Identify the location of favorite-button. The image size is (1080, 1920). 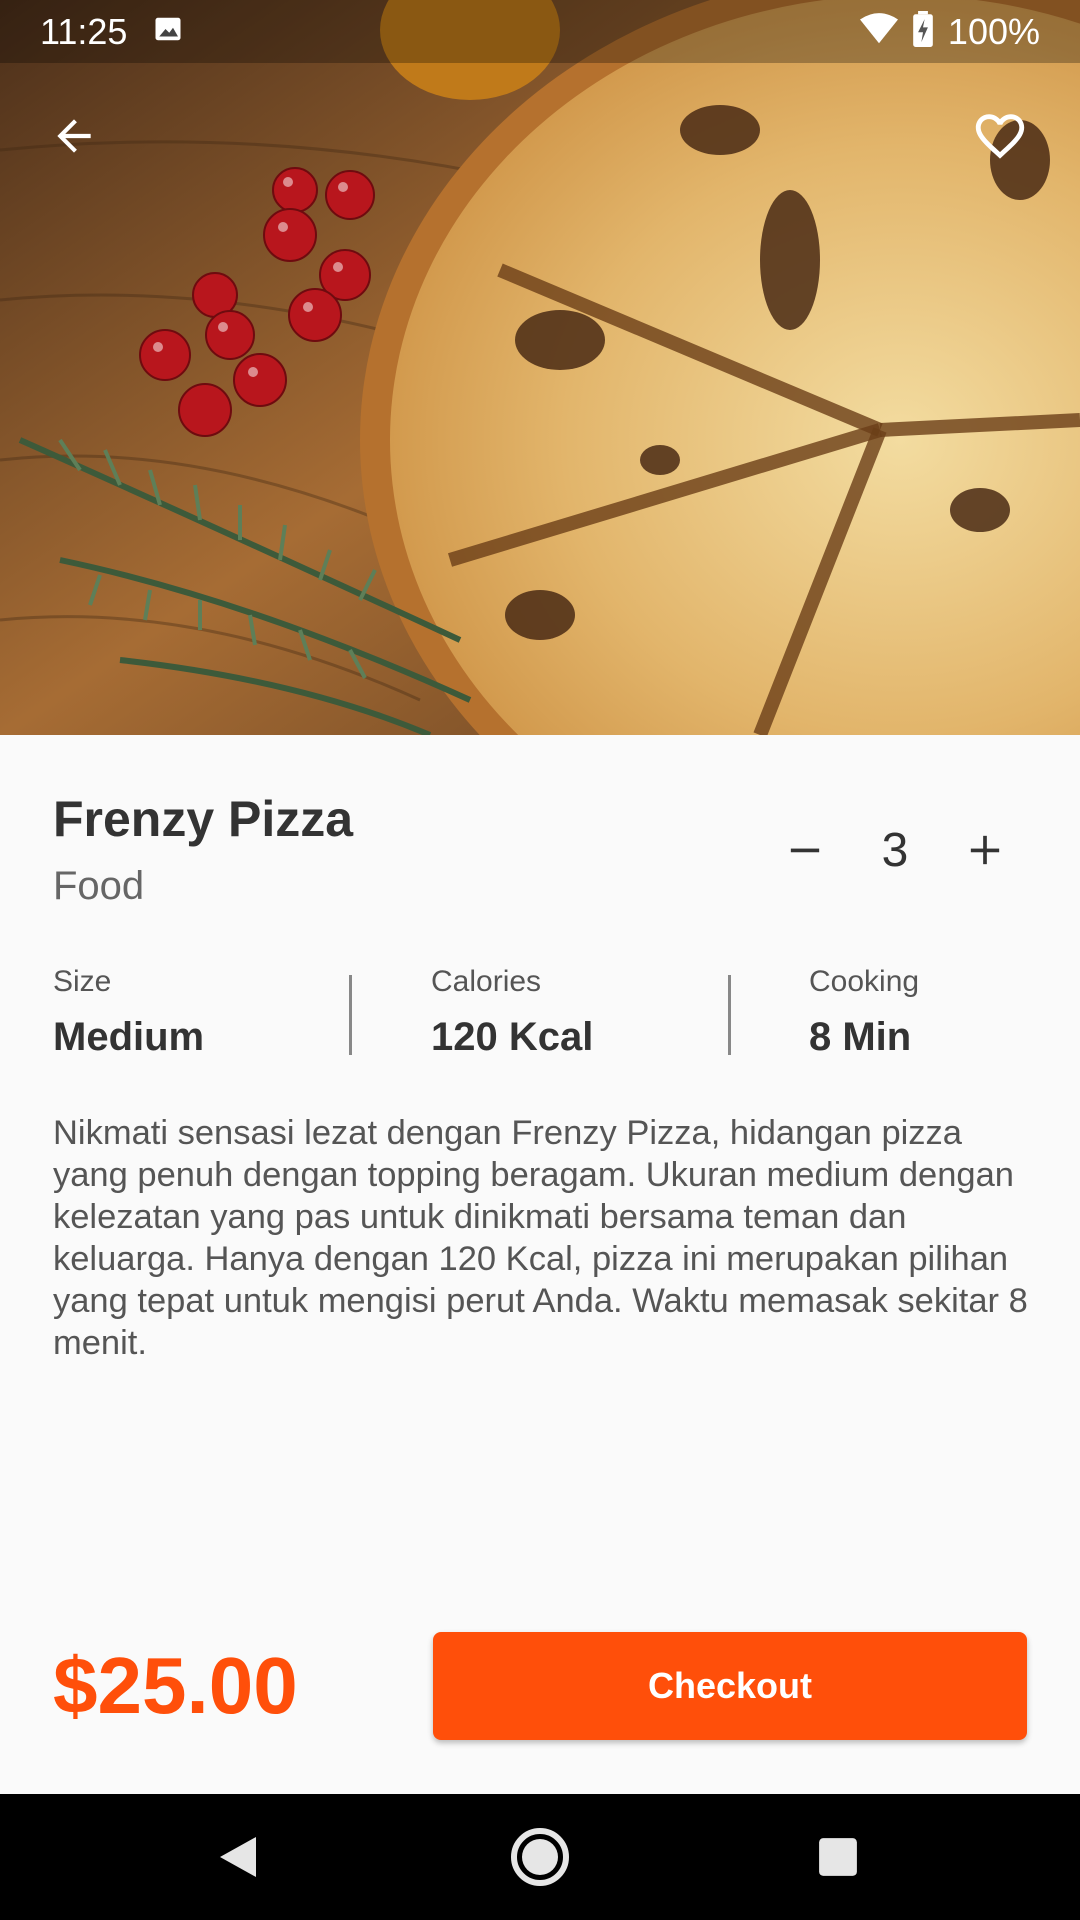
(1000, 136).